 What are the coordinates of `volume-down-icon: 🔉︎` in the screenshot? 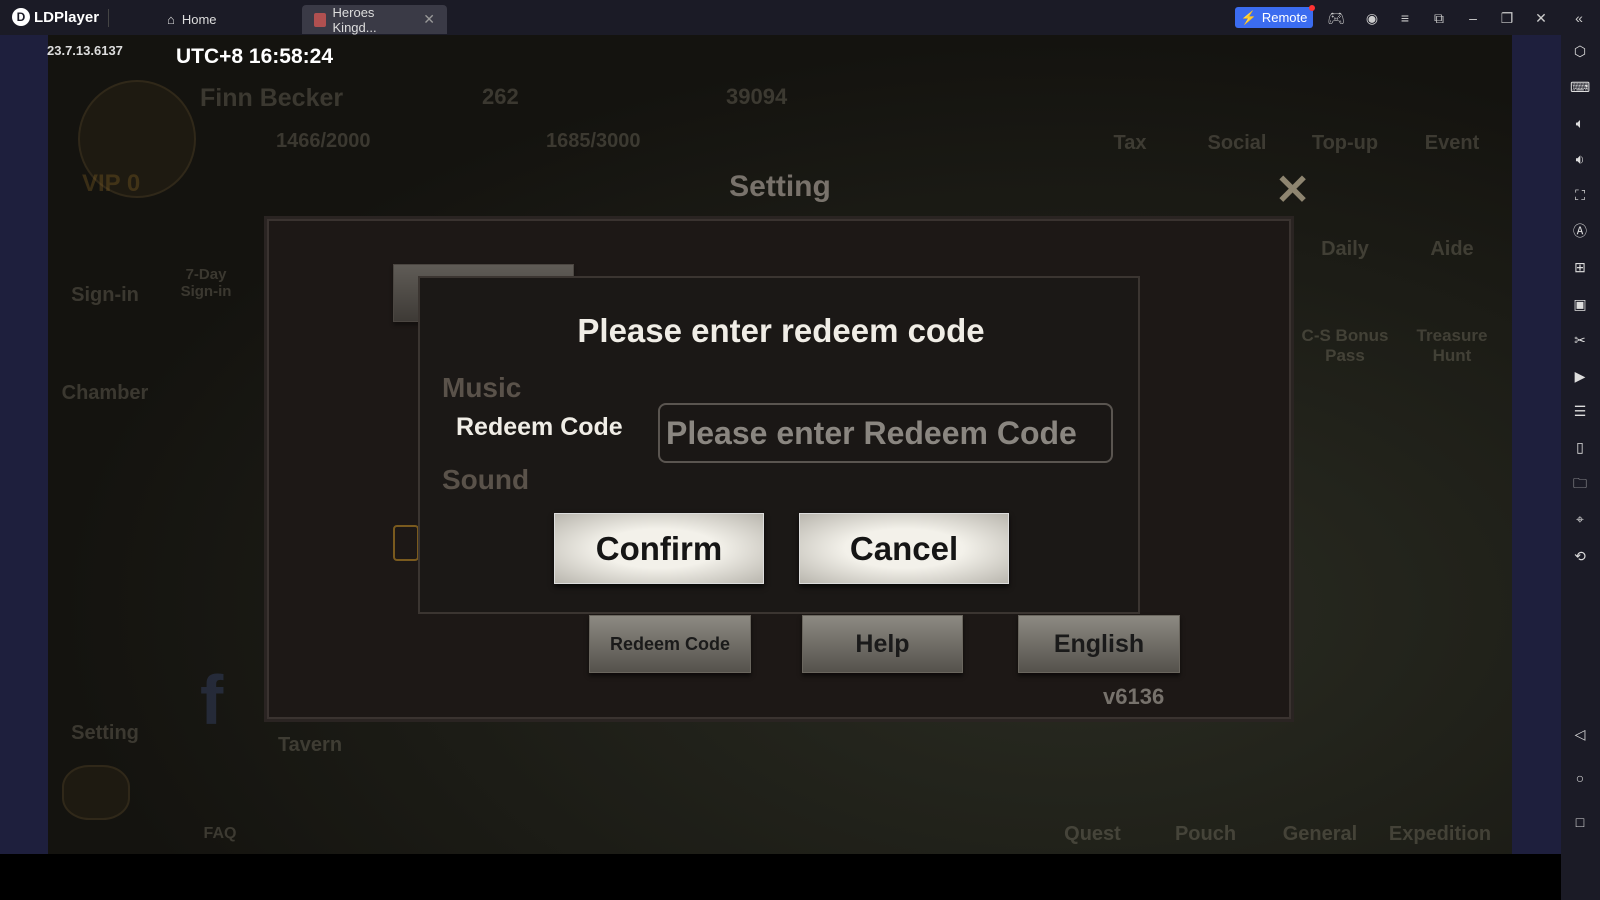 It's located at (1580, 159).